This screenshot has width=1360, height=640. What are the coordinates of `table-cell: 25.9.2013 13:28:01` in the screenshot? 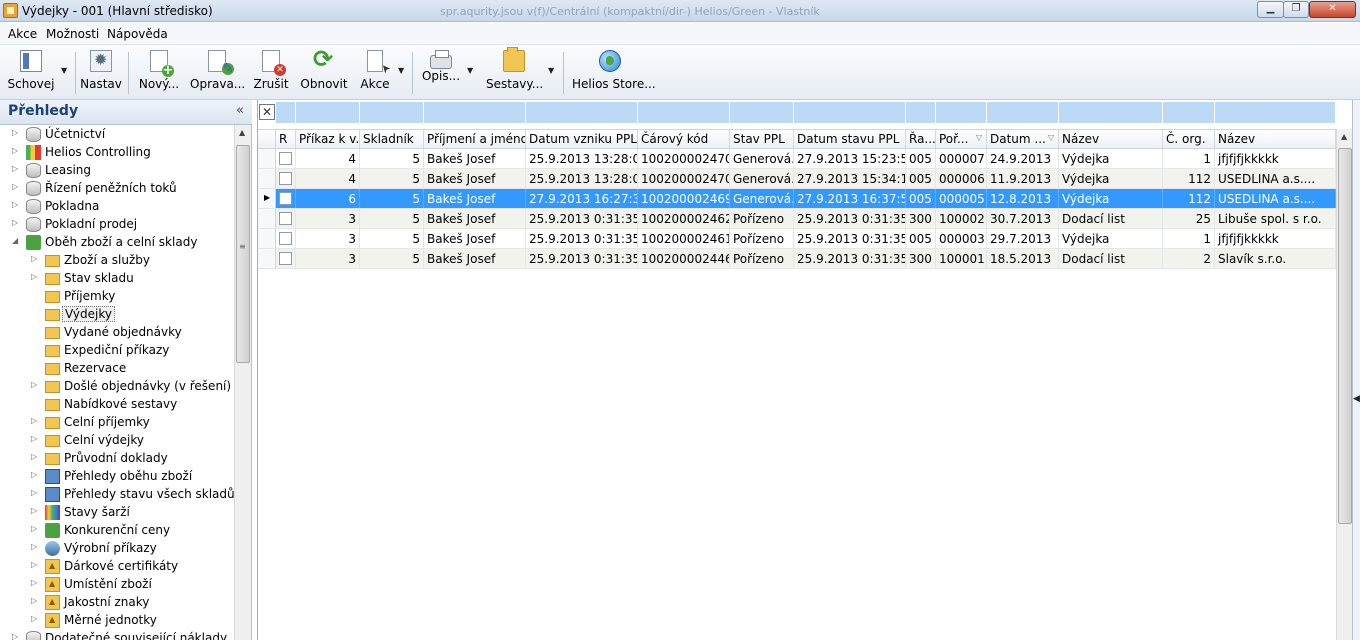 It's located at (582, 158).